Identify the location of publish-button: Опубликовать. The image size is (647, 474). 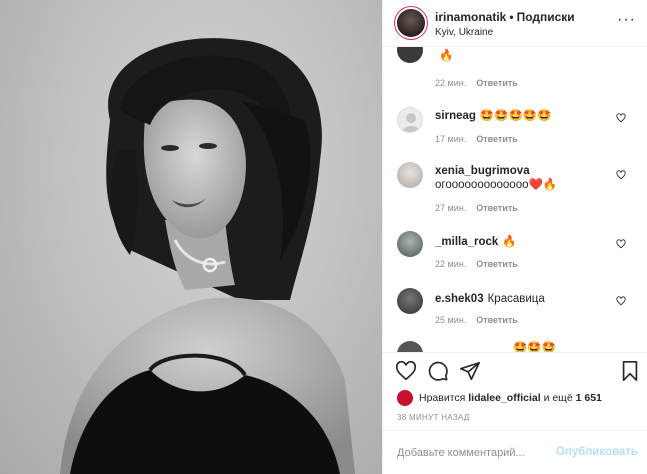
(597, 452).